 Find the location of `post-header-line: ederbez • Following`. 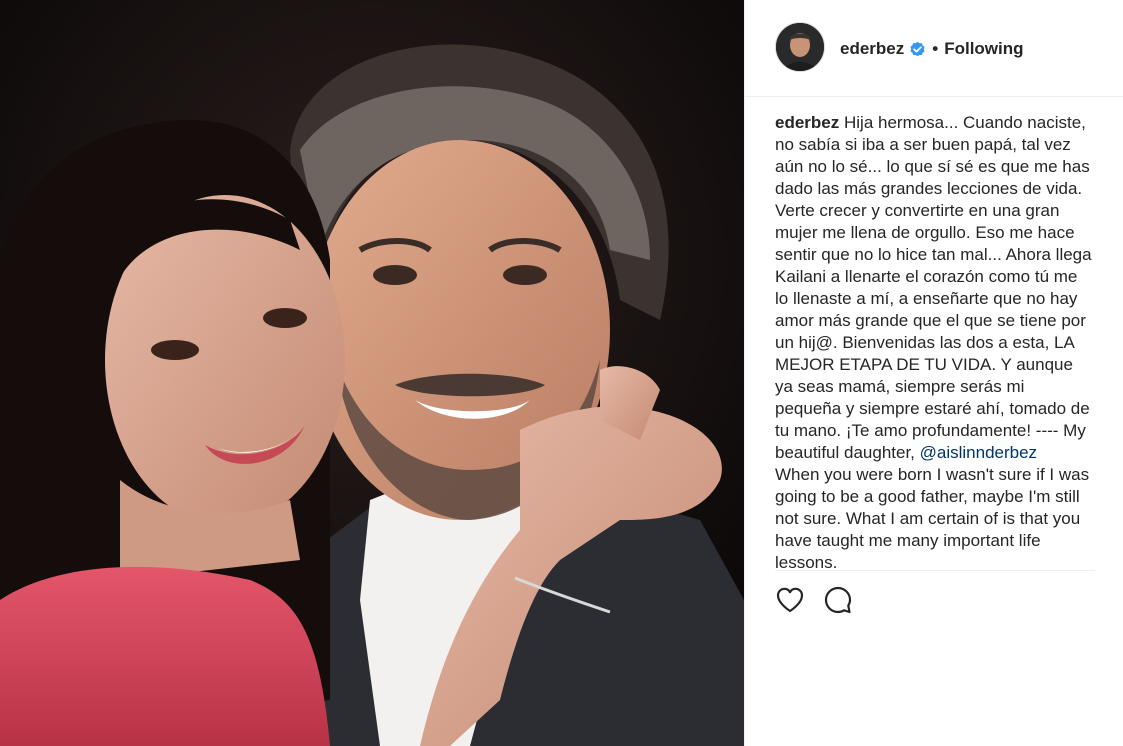

post-header-line: ederbez • Following is located at coordinates (932, 49).